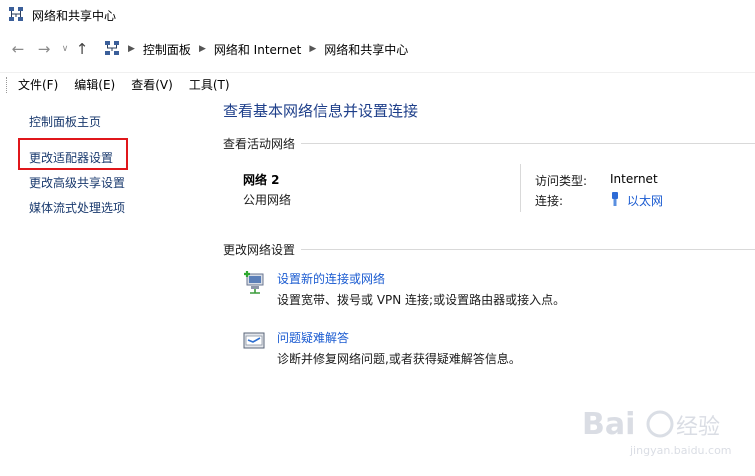 The image size is (755, 476). I want to click on network-type: 公用网络, so click(267, 200).